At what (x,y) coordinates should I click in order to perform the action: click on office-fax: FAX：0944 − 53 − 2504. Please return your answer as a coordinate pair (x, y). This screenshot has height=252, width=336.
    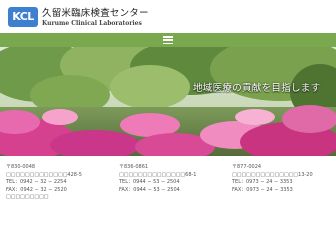
    Looking at the image, I should click on (149, 189).